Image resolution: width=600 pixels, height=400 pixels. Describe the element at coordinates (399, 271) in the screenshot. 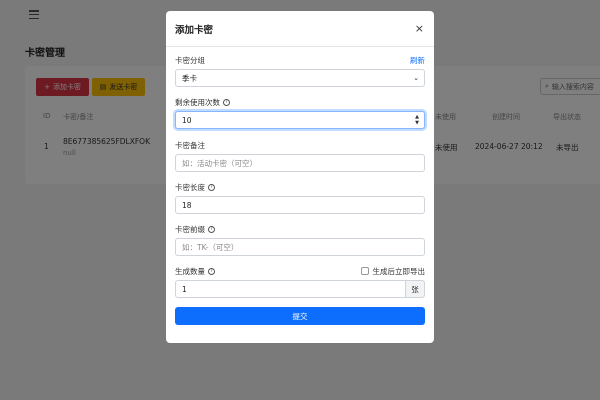

I see `export-checkbox-label: 生成后立即导出` at that location.